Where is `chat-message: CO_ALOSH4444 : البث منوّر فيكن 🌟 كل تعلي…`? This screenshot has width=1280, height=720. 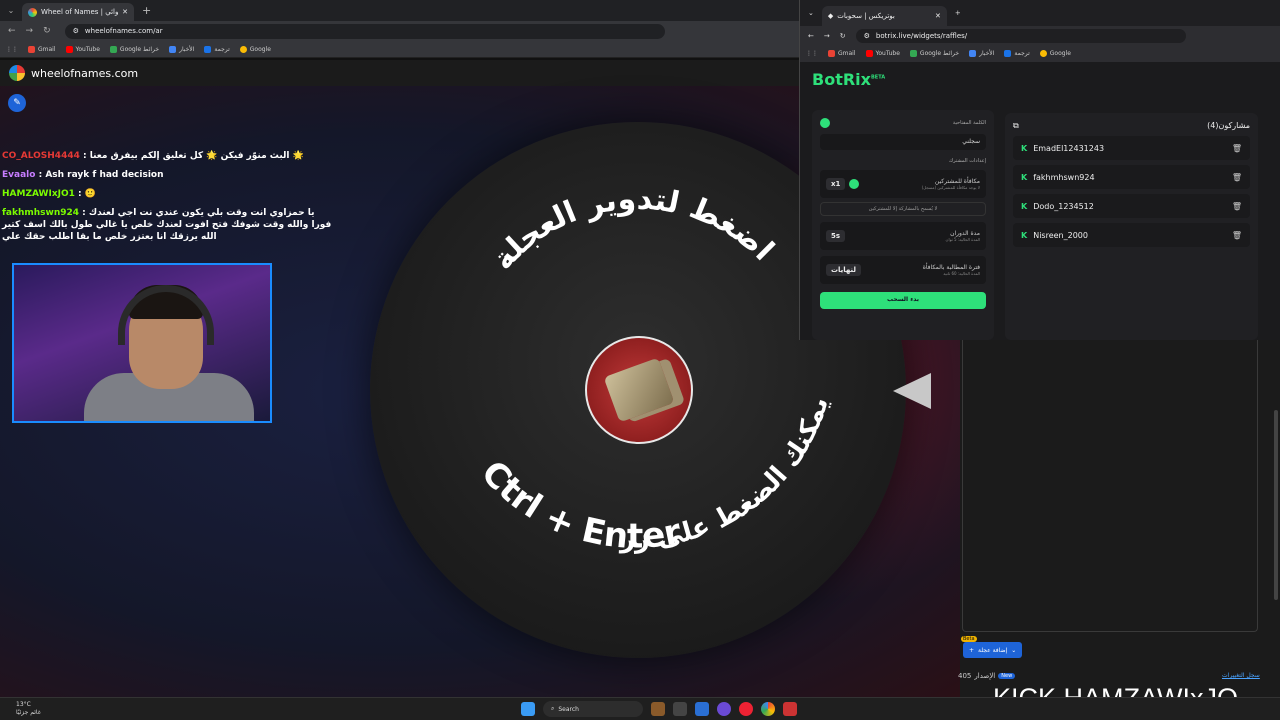
chat-message: CO_ALOSH4444 : البث منوّر فيكن 🌟 كل تعلي… is located at coordinates (153, 156).